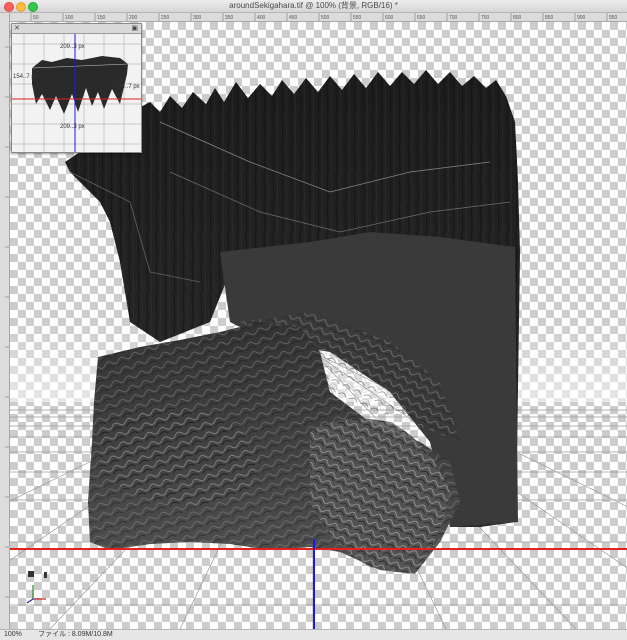  What do you see at coordinates (453, 18) in the screenshot?
I see `ruler-tick-label: 700` at bounding box center [453, 18].